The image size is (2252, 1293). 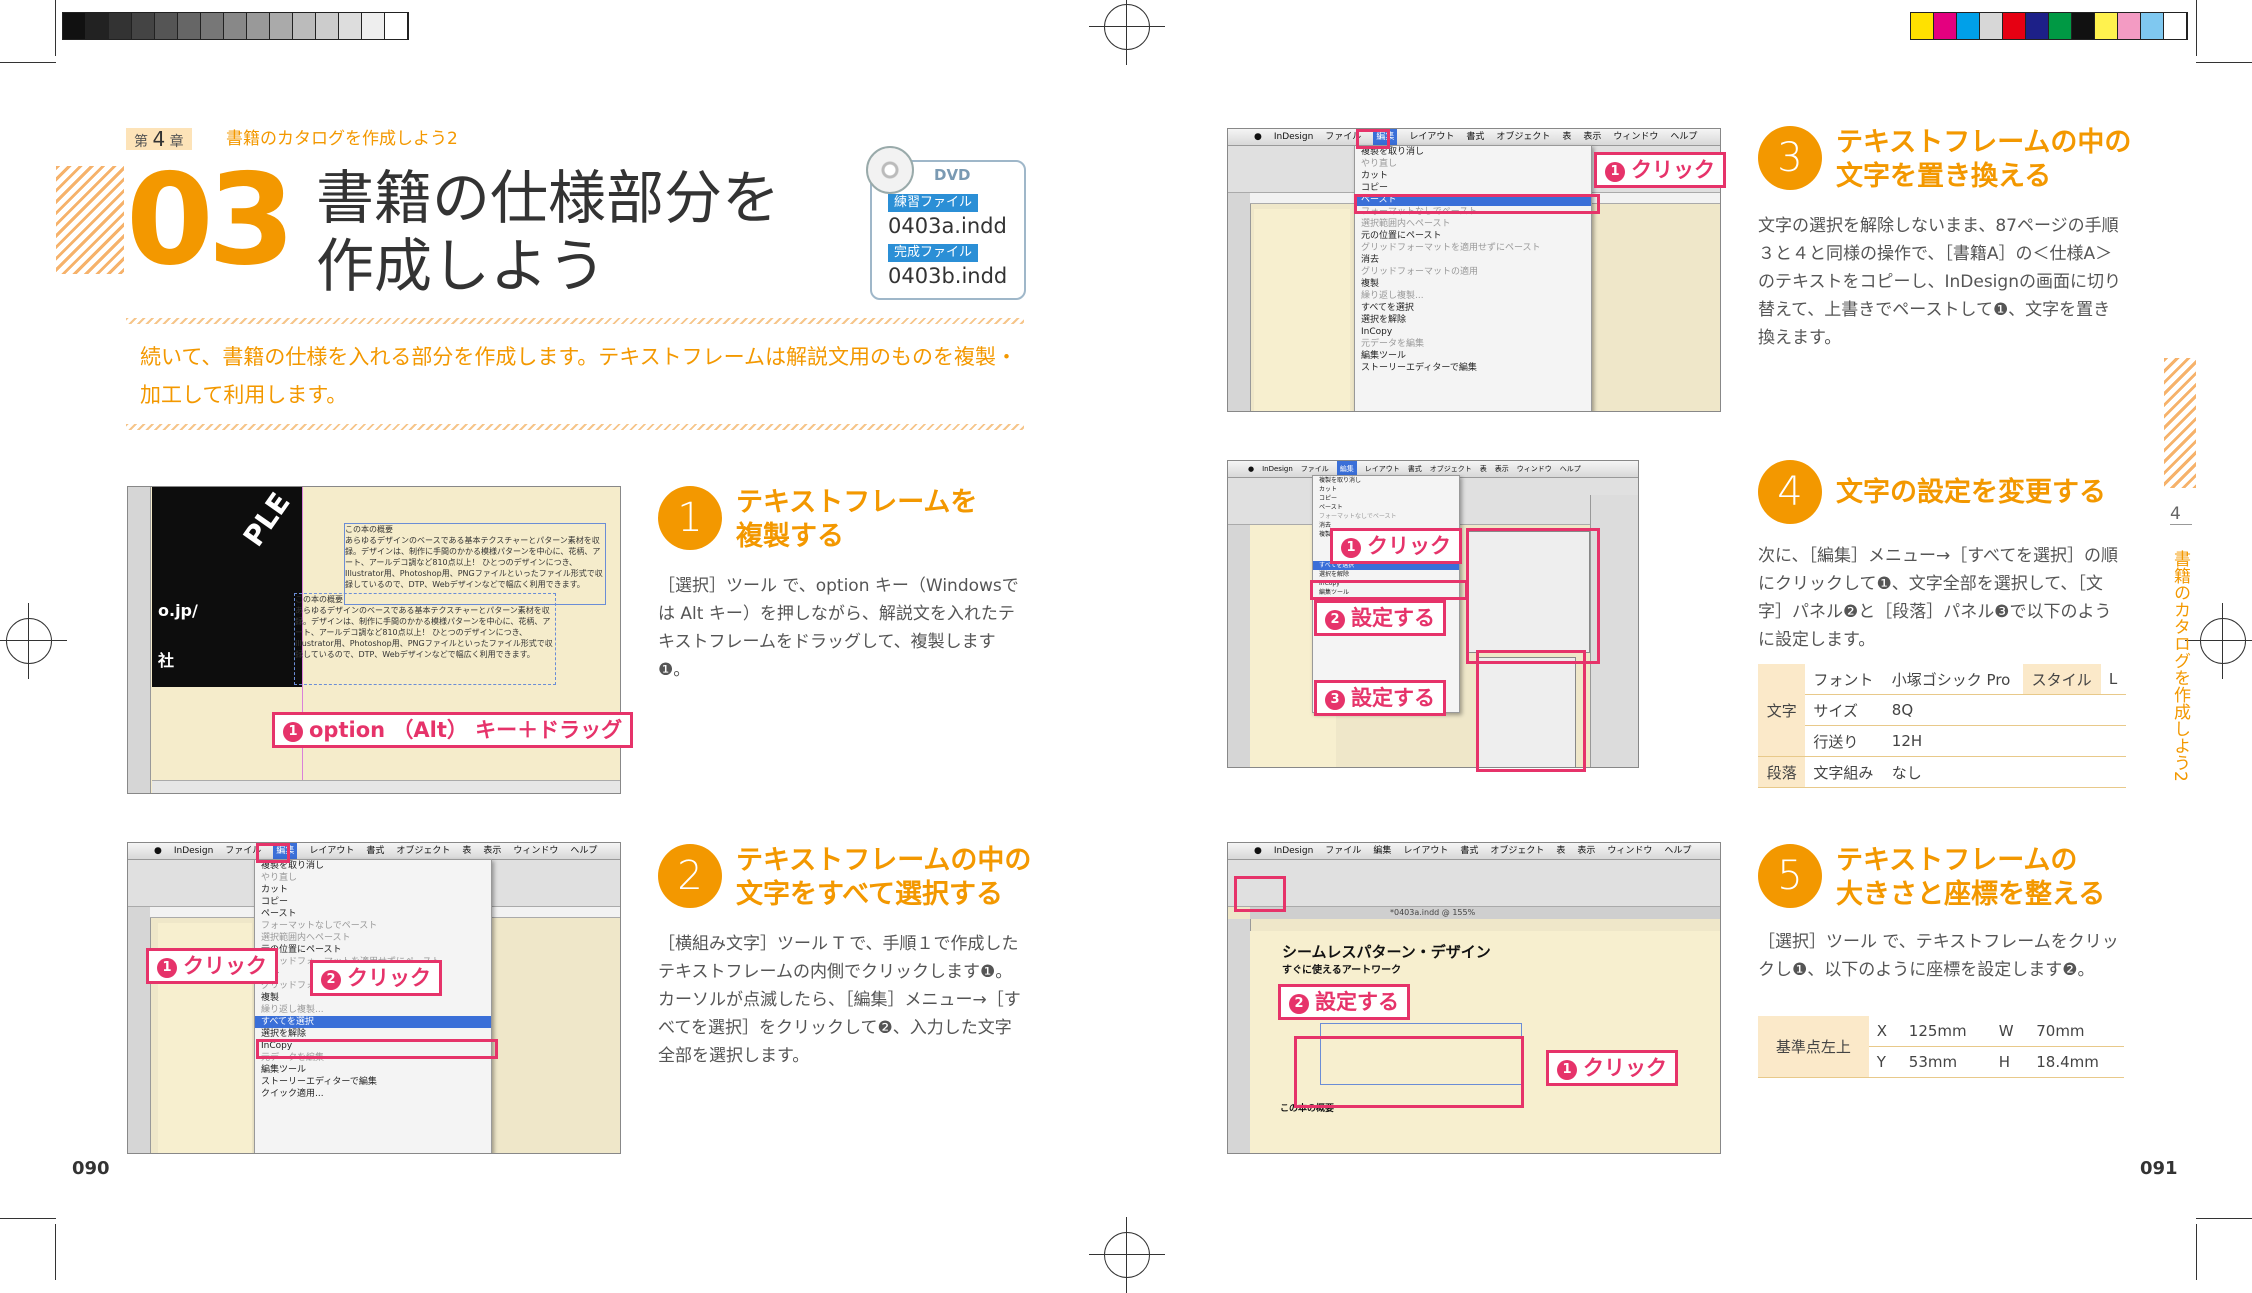 What do you see at coordinates (2180, 423) in the screenshot?
I see `sidebar-hatch` at bounding box center [2180, 423].